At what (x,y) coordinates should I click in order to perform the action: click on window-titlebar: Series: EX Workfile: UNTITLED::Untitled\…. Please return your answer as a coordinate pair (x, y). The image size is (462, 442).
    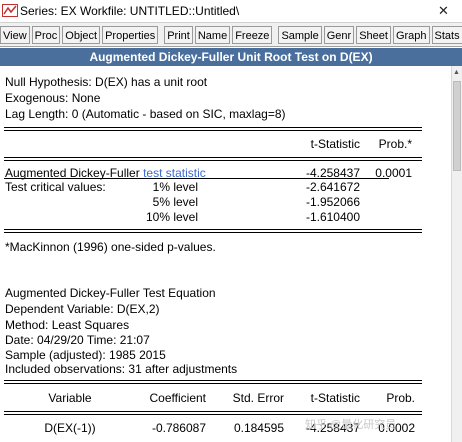
    Looking at the image, I should click on (231, 11).